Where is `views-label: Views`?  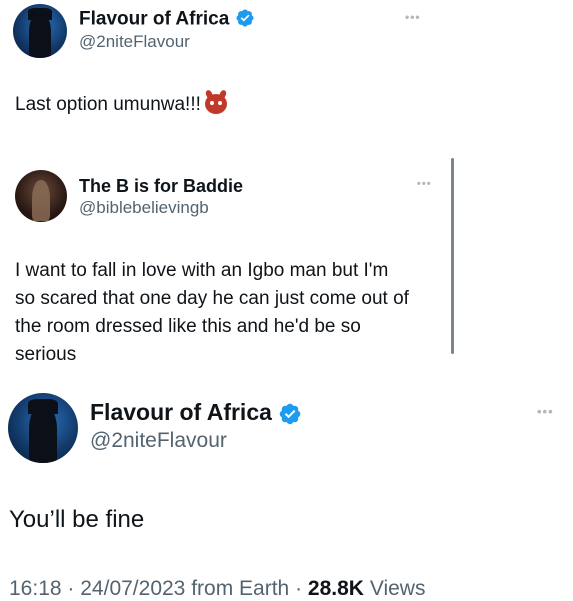 views-label: Views is located at coordinates (398, 588).